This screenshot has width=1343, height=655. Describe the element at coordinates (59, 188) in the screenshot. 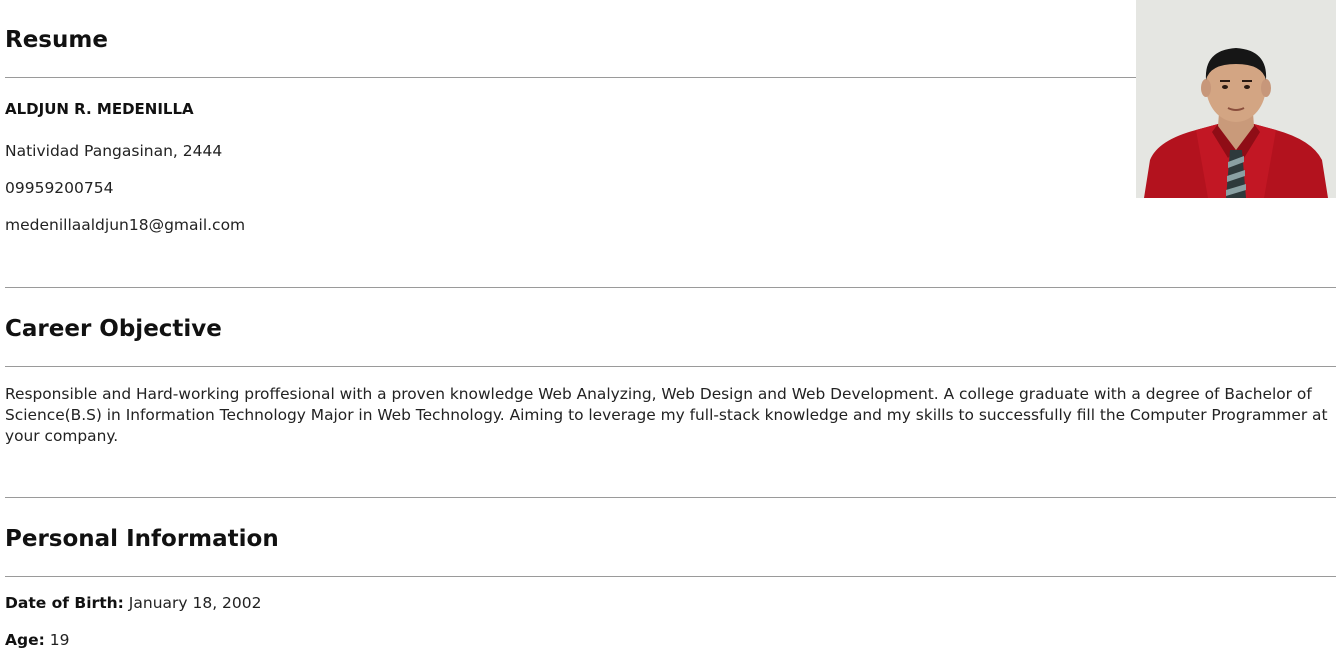

I see `phone-text: 09959200754` at that location.